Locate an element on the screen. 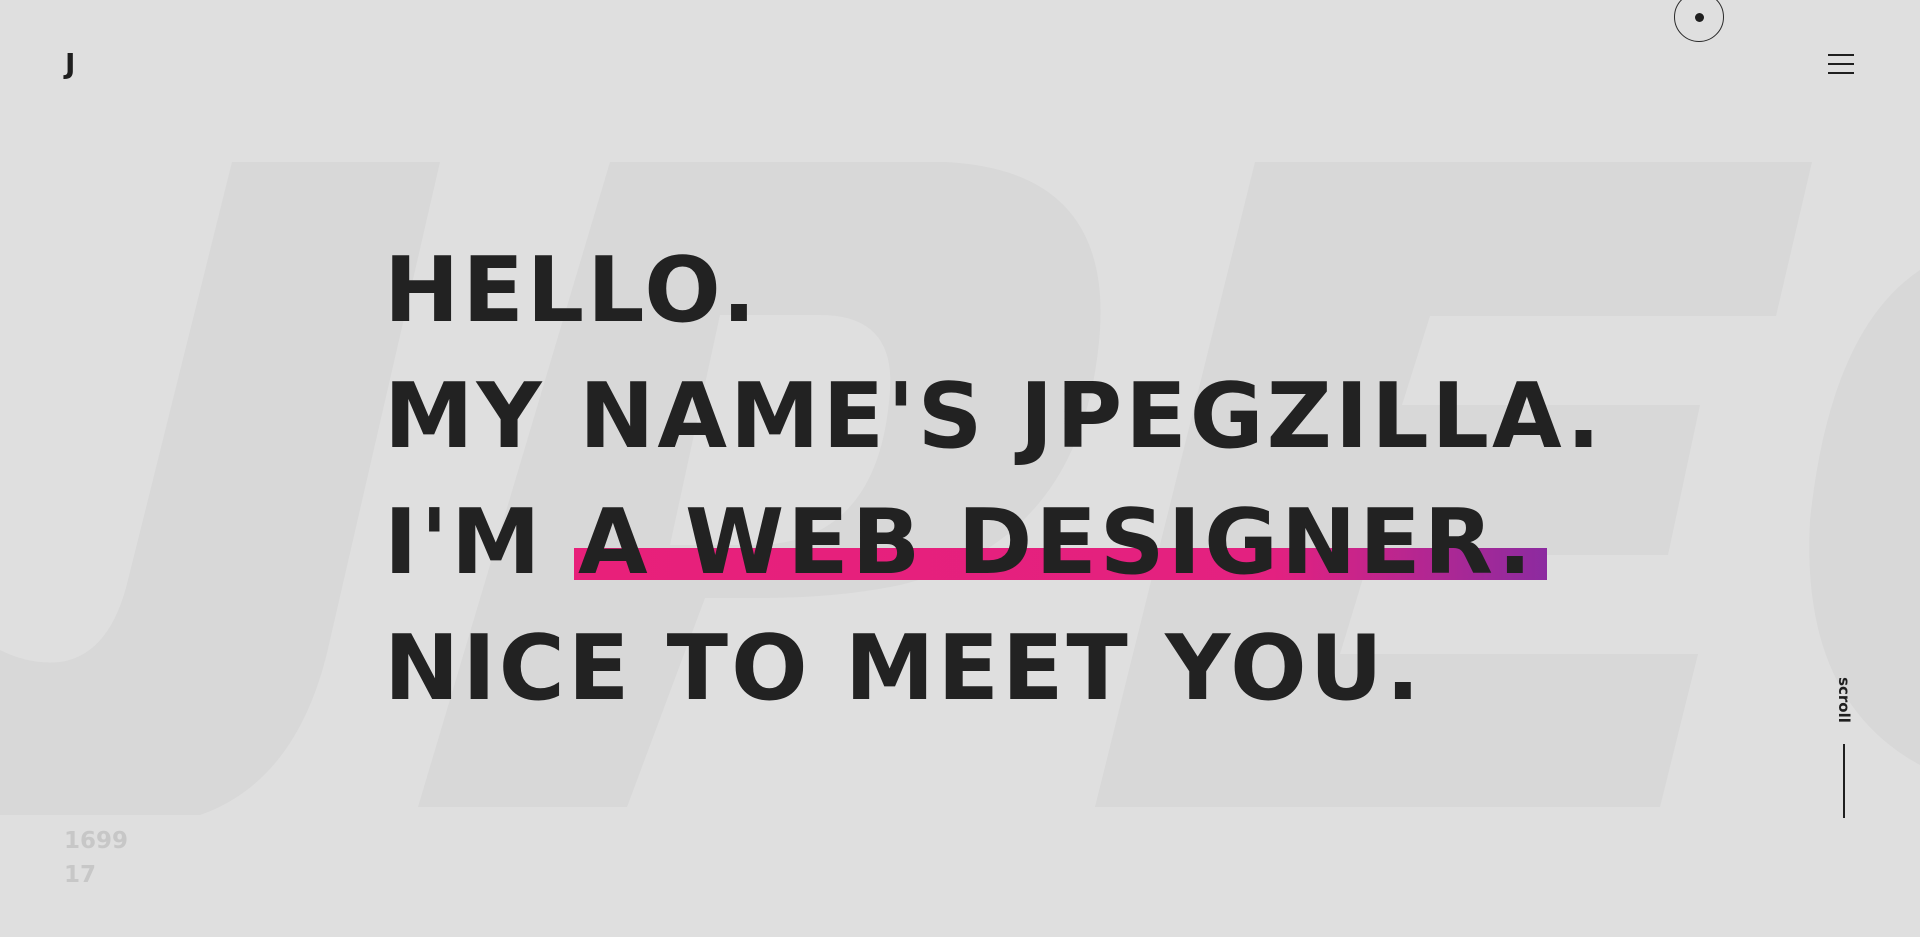 This screenshot has width=1920, height=937. scroll-indicator-line is located at coordinates (1844, 781).